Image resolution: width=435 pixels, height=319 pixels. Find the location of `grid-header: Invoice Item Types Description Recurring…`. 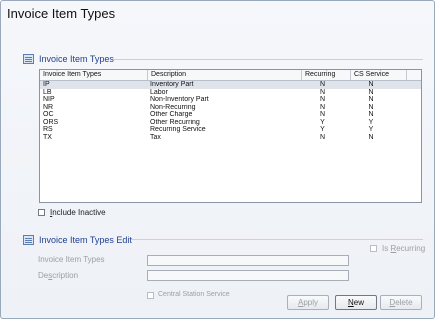

grid-header: Invoice Item Types Description Recurring… is located at coordinates (230, 75).